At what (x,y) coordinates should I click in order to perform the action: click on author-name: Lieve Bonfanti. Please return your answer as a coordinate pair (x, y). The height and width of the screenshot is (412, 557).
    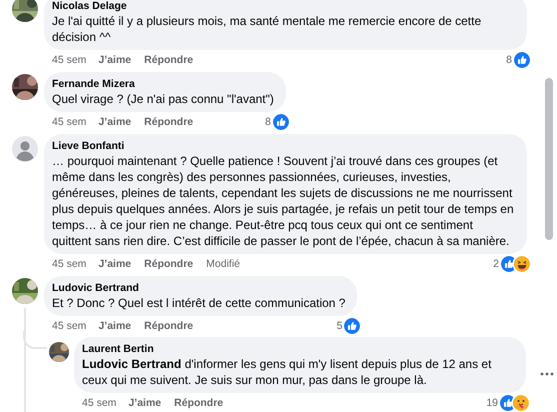
    Looking at the image, I should click on (88, 146).